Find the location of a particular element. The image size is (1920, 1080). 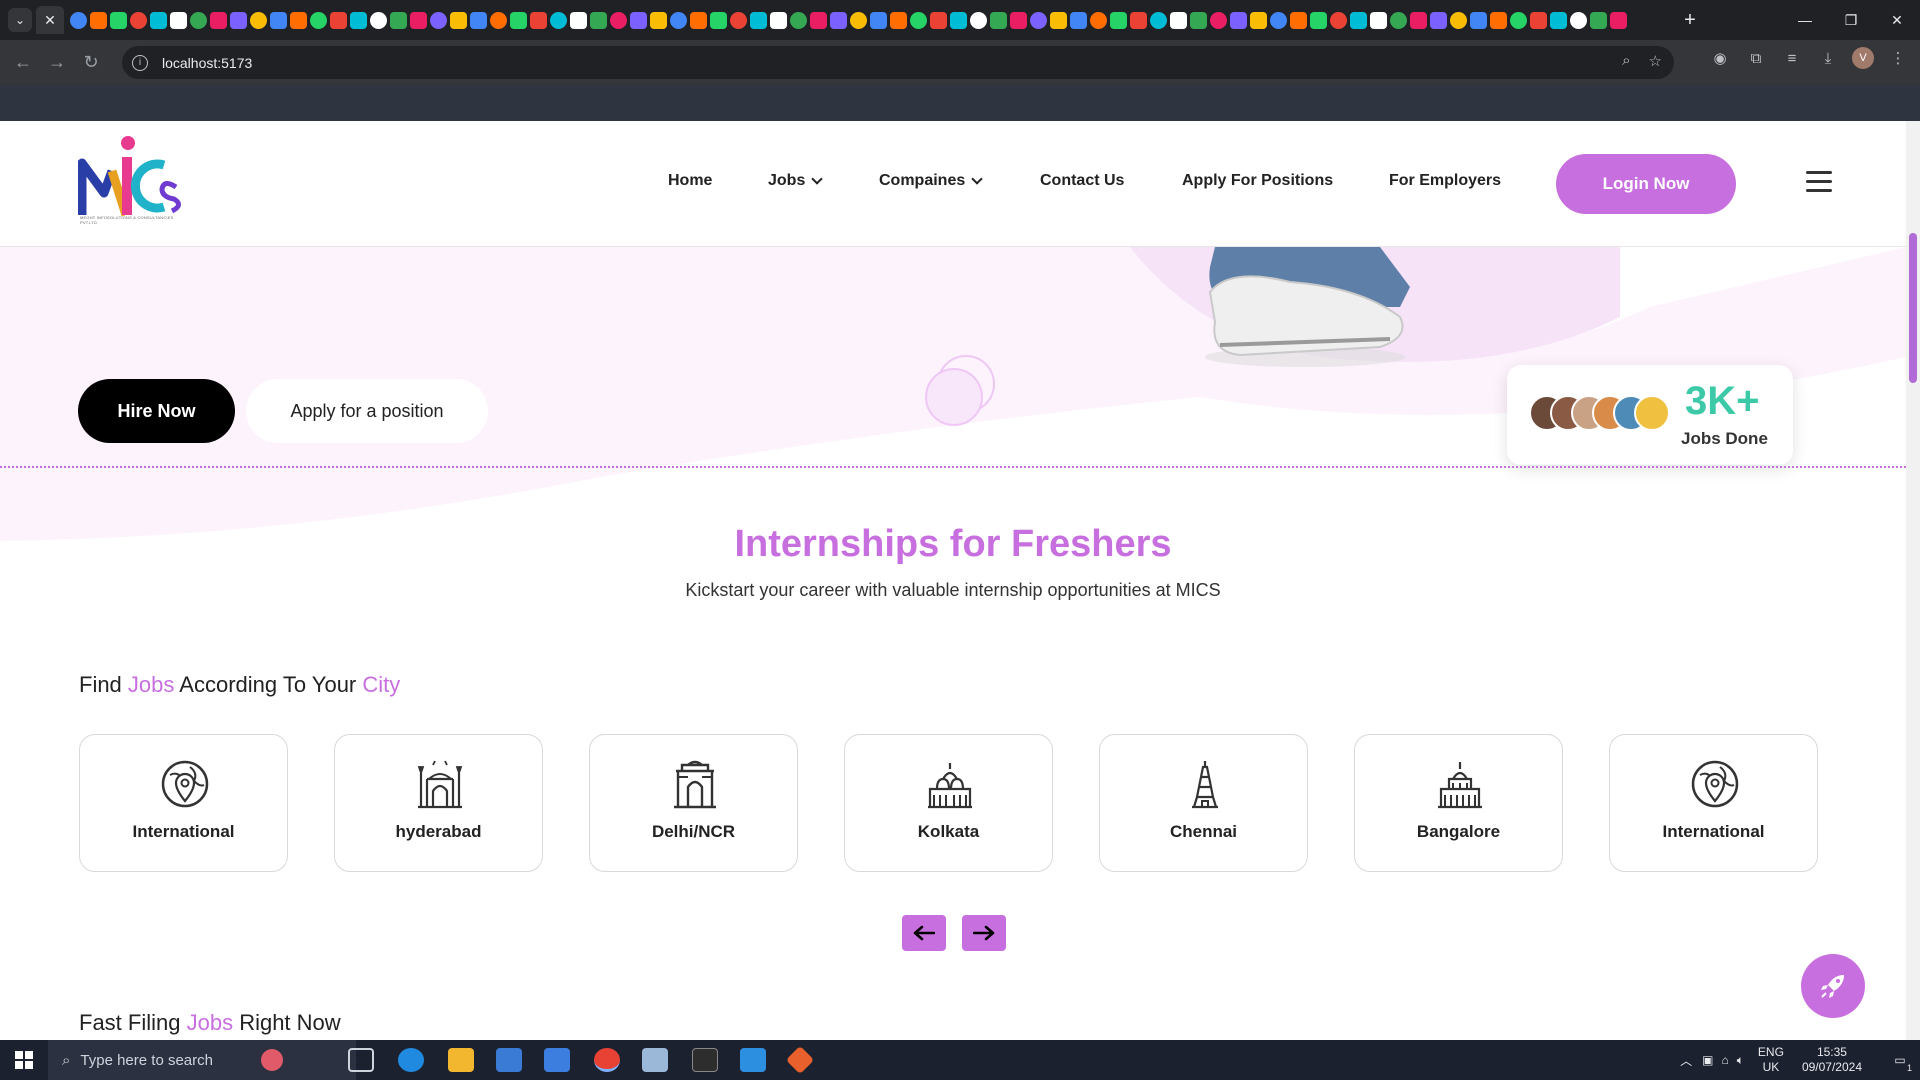

city-card: hyderabad is located at coordinates (438, 803).